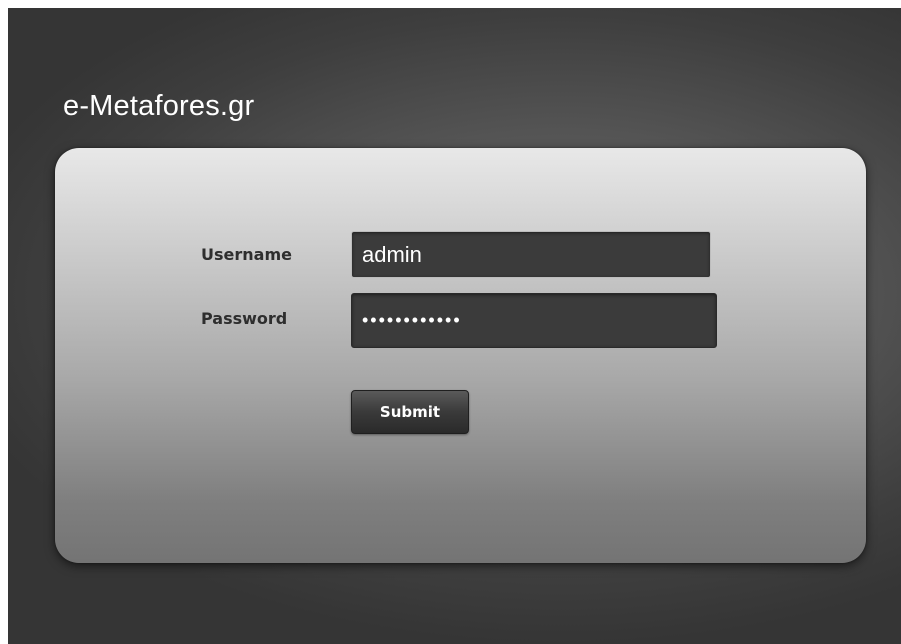 This screenshot has width=901, height=644. What do you see at coordinates (159, 106) in the screenshot?
I see `site-title: e-Metafores.gr` at bounding box center [159, 106].